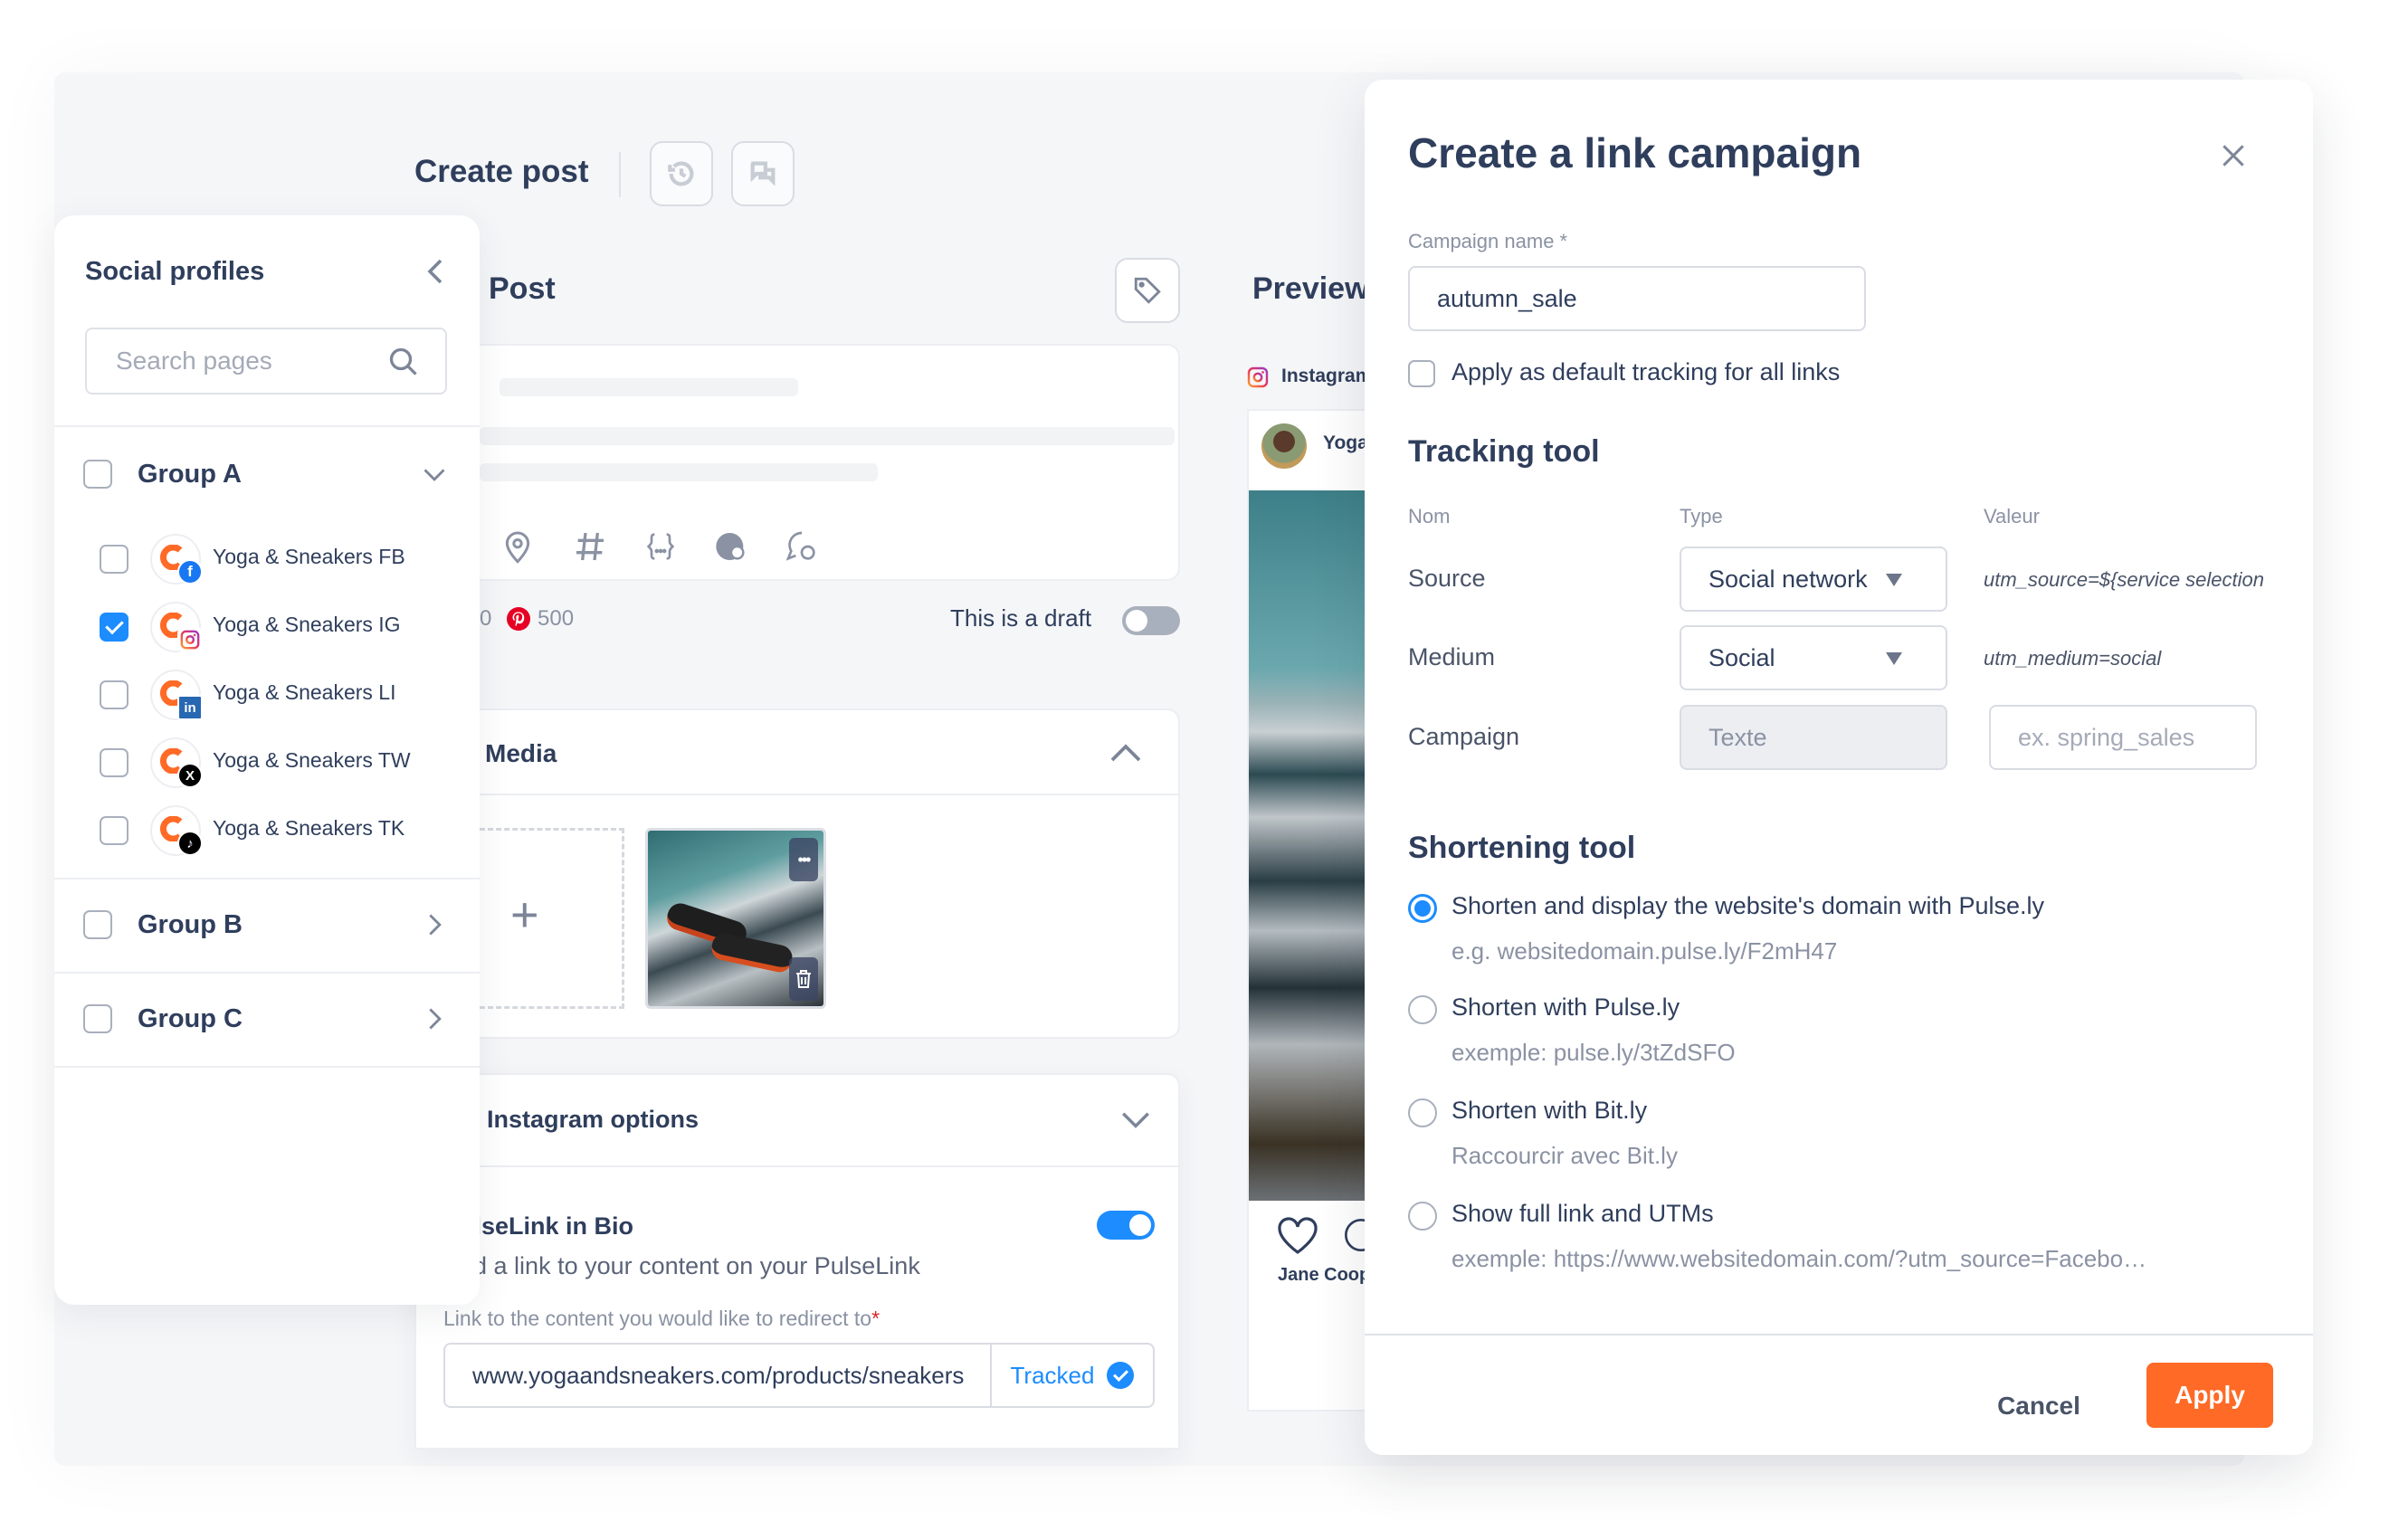 The height and width of the screenshot is (1540, 2389). I want to click on post-text-editor, so click(830, 463).